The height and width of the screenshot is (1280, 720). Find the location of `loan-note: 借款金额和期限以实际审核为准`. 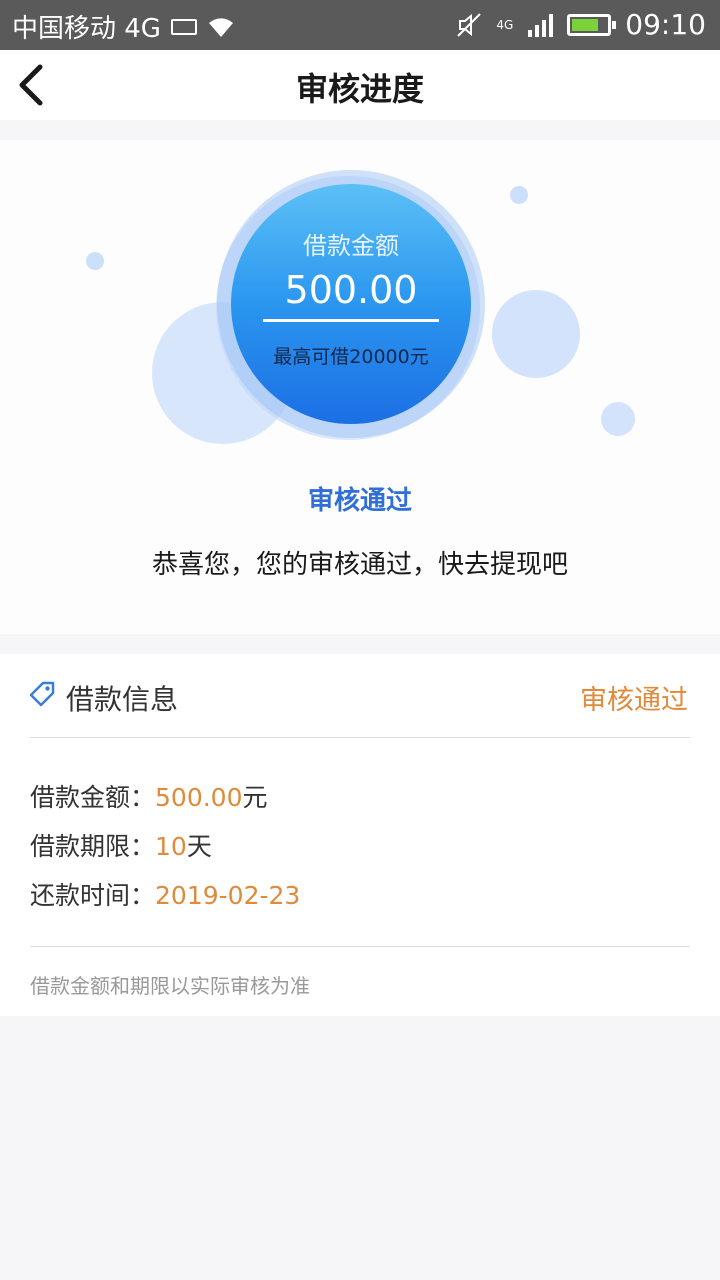

loan-note: 借款金额和期限以实际审核为准 is located at coordinates (170, 986).